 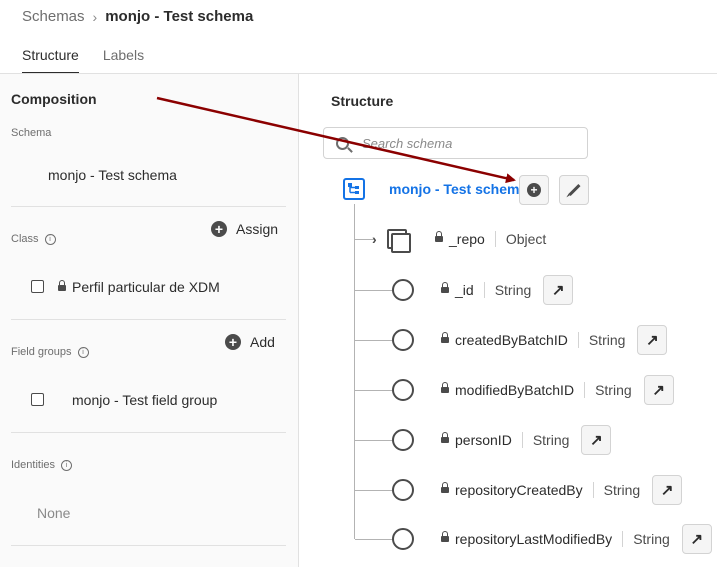 I want to click on object-node-icon, so click(x=400, y=241).